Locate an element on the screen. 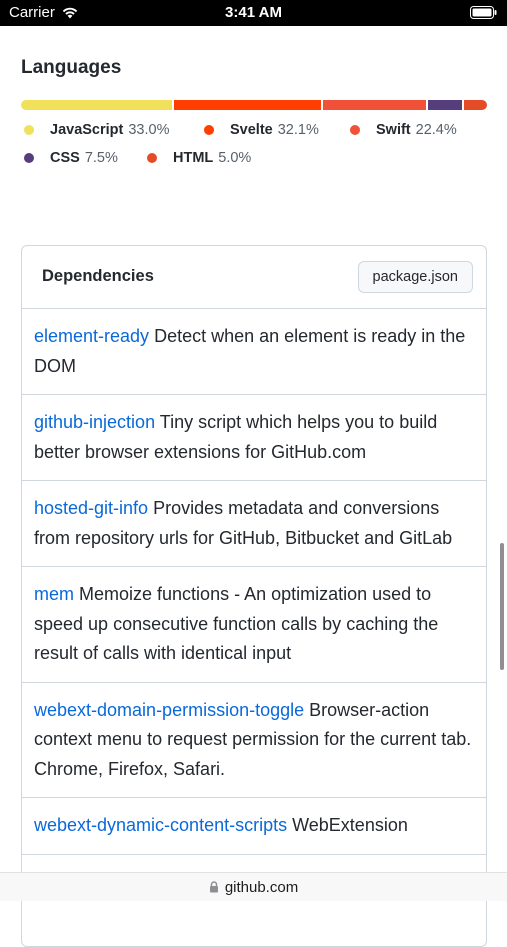  language-legend-item: JavaScript 33.0% is located at coordinates (96, 130).